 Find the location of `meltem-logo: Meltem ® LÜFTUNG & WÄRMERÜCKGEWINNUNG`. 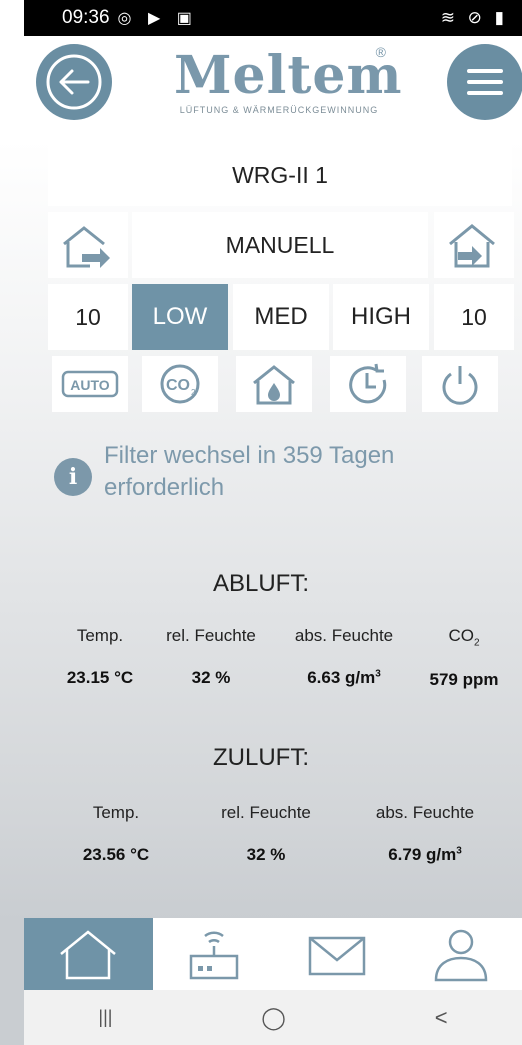

meltem-logo: Meltem ® LÜFTUNG & WÄRMERÜCKGEWINNUNG is located at coordinates (288, 87).